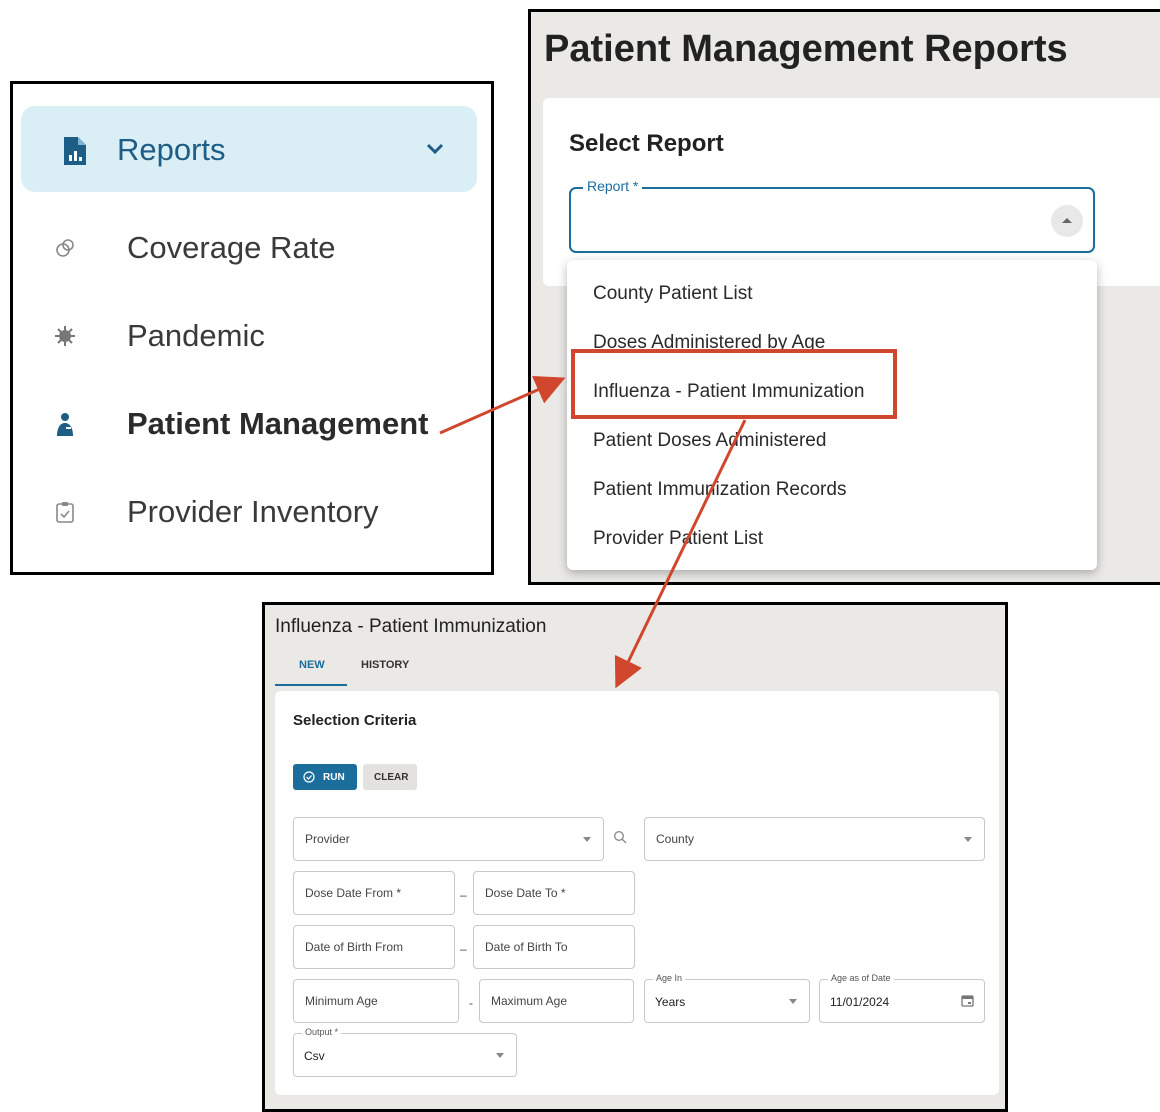 The image size is (1160, 1112). What do you see at coordinates (593, 532) in the screenshot?
I see `annotation-arrows` at bounding box center [593, 532].